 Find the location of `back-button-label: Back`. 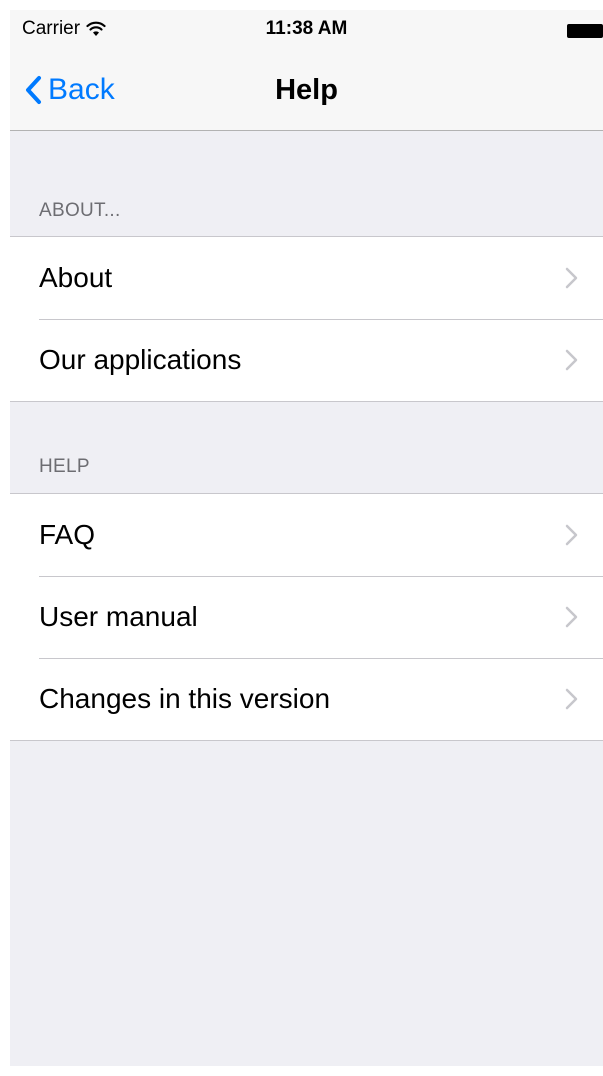

back-button-label: Back is located at coordinates (81, 89).